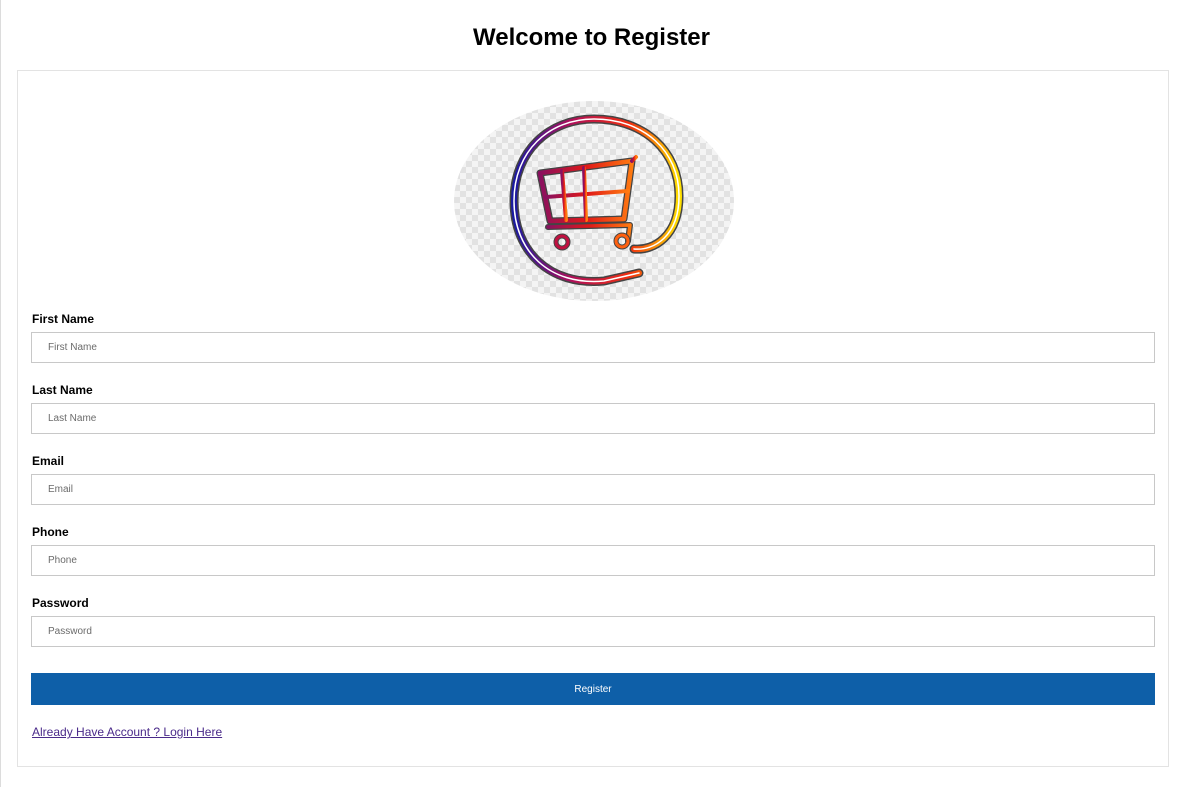  Describe the element at coordinates (60, 603) in the screenshot. I see `password-label: Password` at that location.